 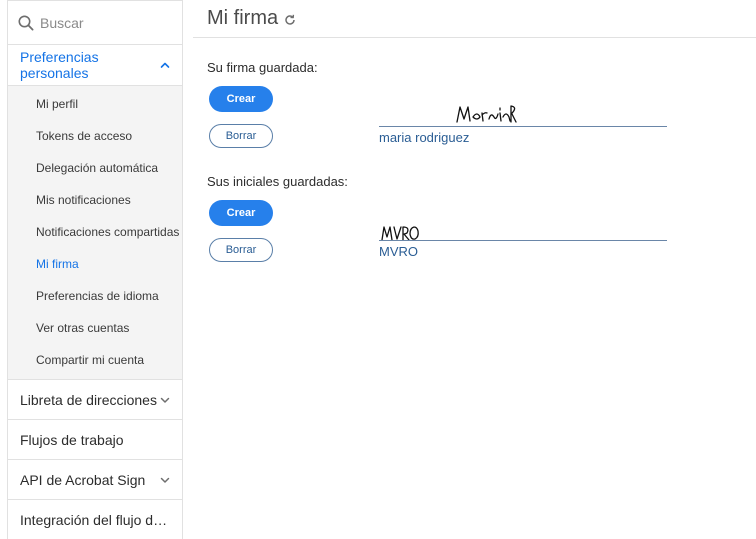 I want to click on sidebar-item-access-tokens: Tokens de acceso, so click(x=95, y=136).